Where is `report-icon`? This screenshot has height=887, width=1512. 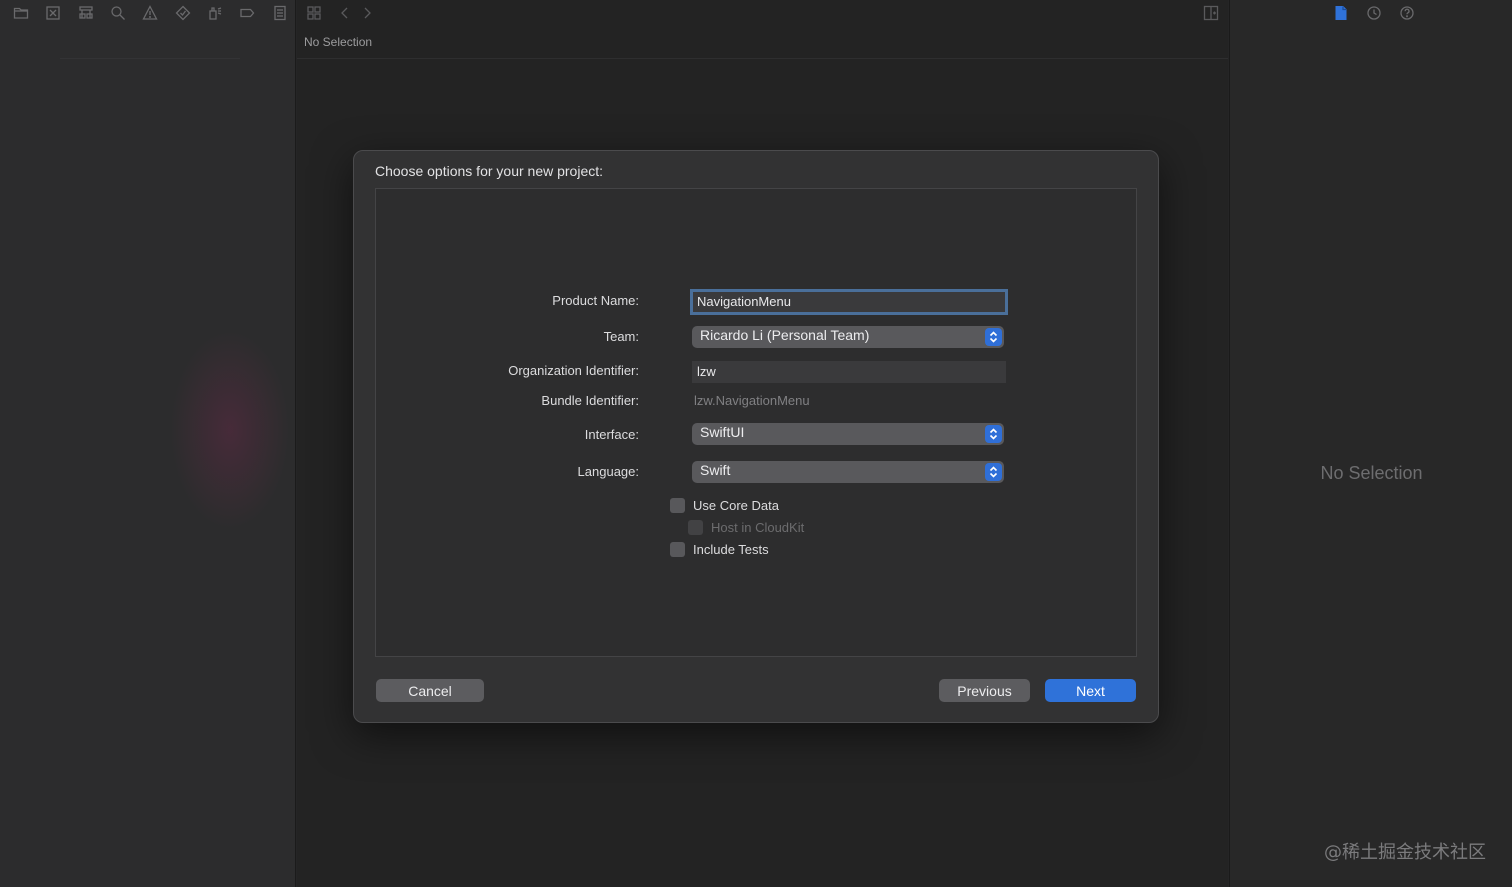 report-icon is located at coordinates (280, 13).